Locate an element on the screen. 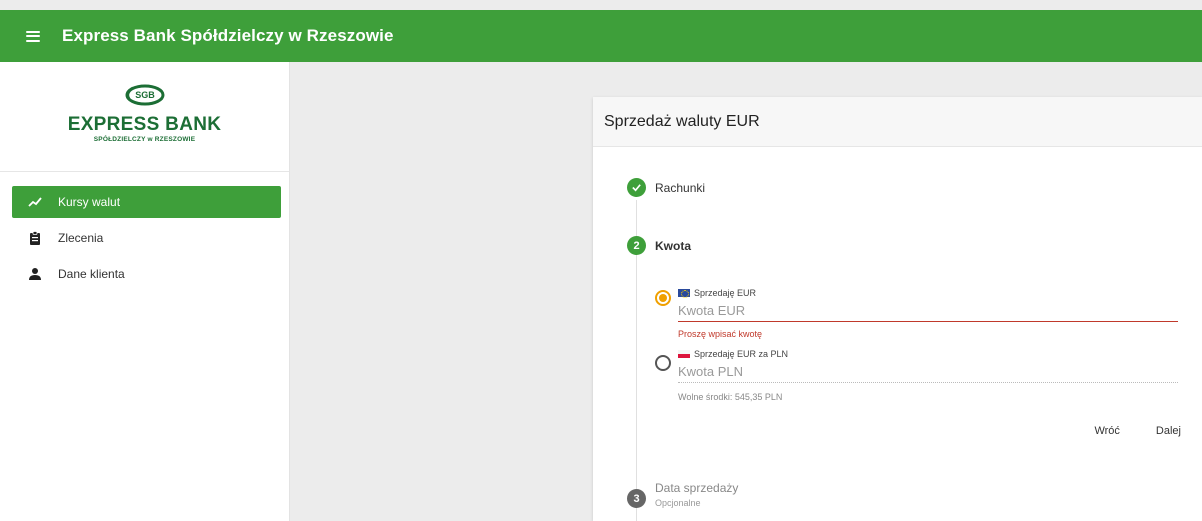 The width and height of the screenshot is (1202, 521). sidebar-item-dane-klienta: Dane klienta is located at coordinates (146, 274).